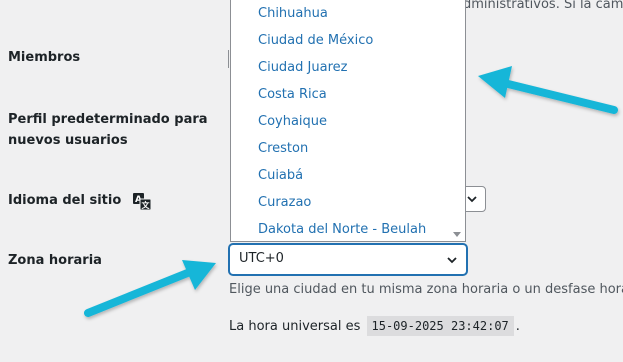 The height and width of the screenshot is (362, 623). I want to click on timezone-option: Curazao, so click(284, 202).